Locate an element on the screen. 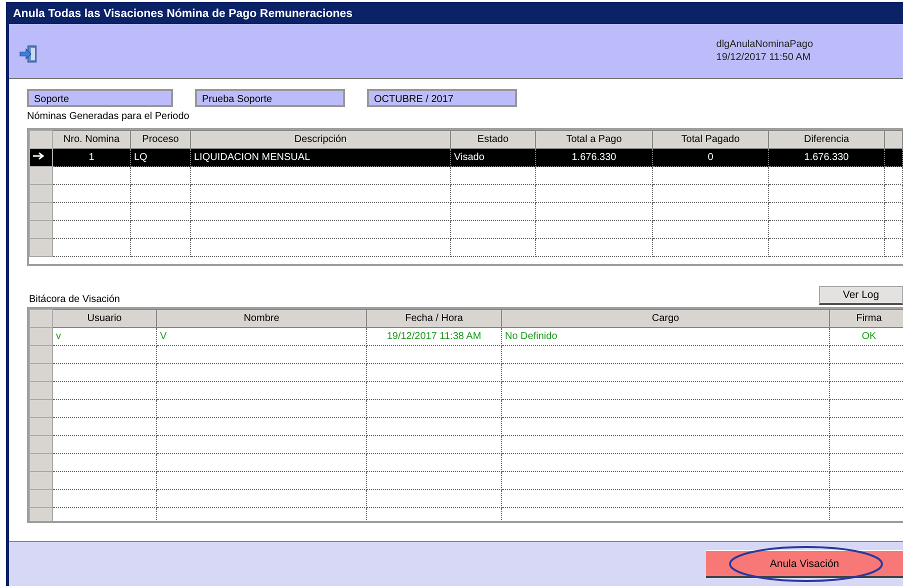 This screenshot has width=903, height=588. column-header: Total Pagado is located at coordinates (710, 139).